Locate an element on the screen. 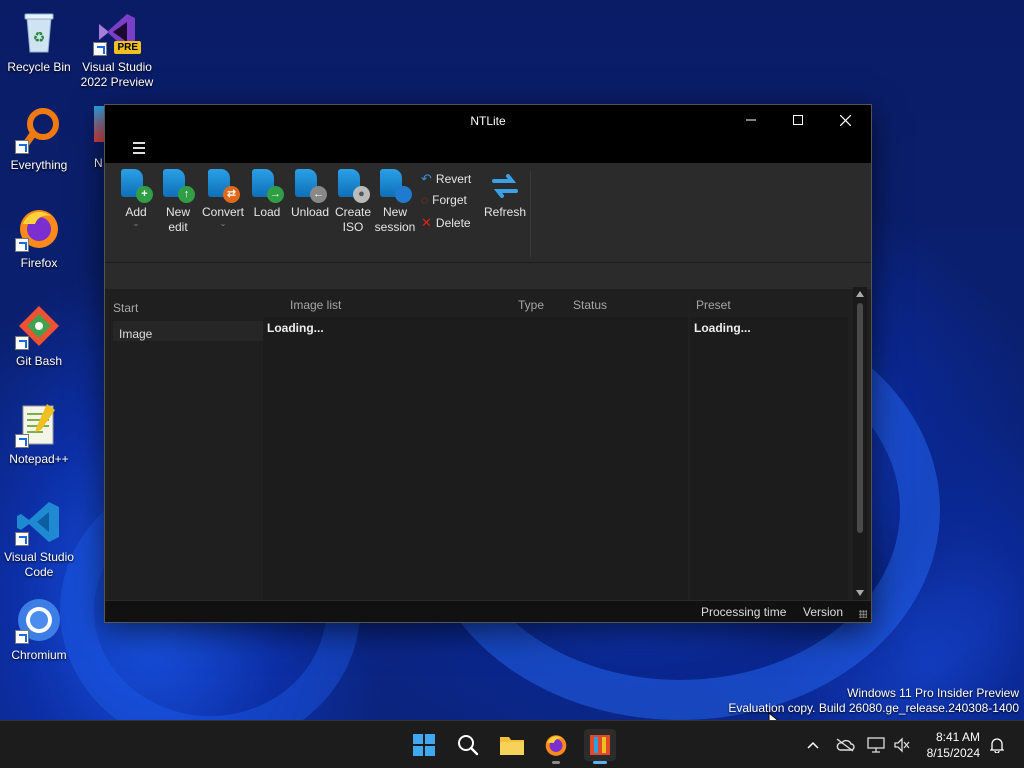  status-bar: Processing time Version is located at coordinates (488, 611).